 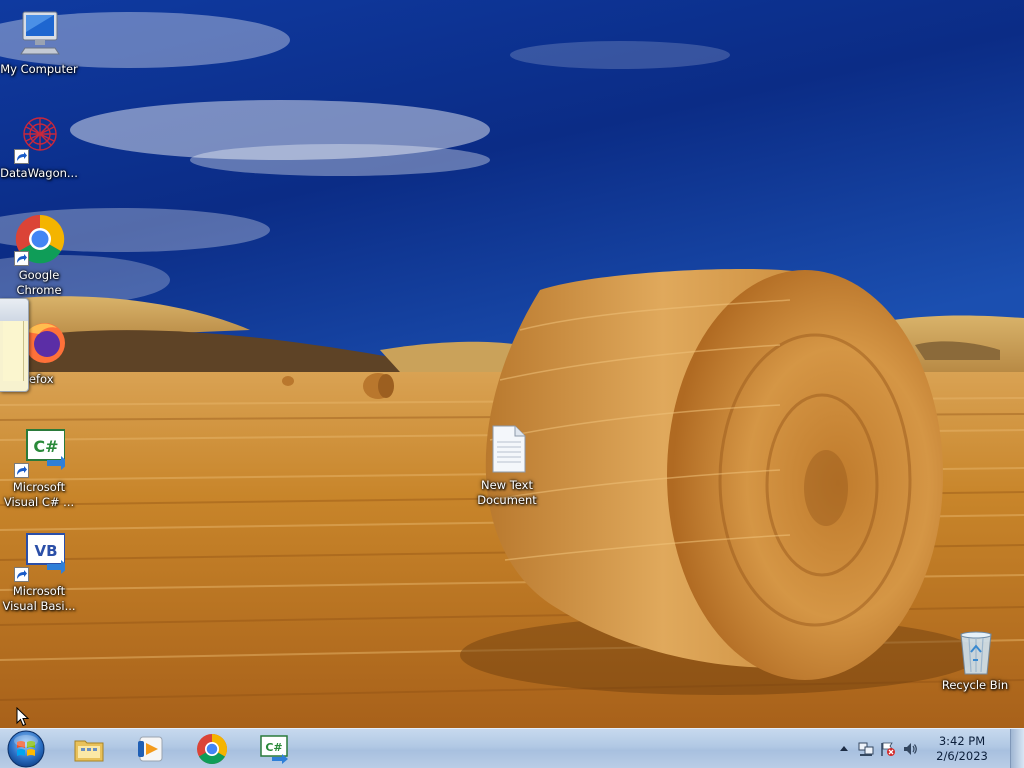 I want to click on action-center-flag-icon, so click(x=888, y=749).